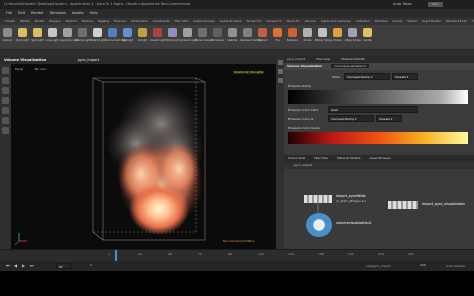  What do you see at coordinates (5, 80) in the screenshot?
I see `move-tool-icon` at bounding box center [5, 80].